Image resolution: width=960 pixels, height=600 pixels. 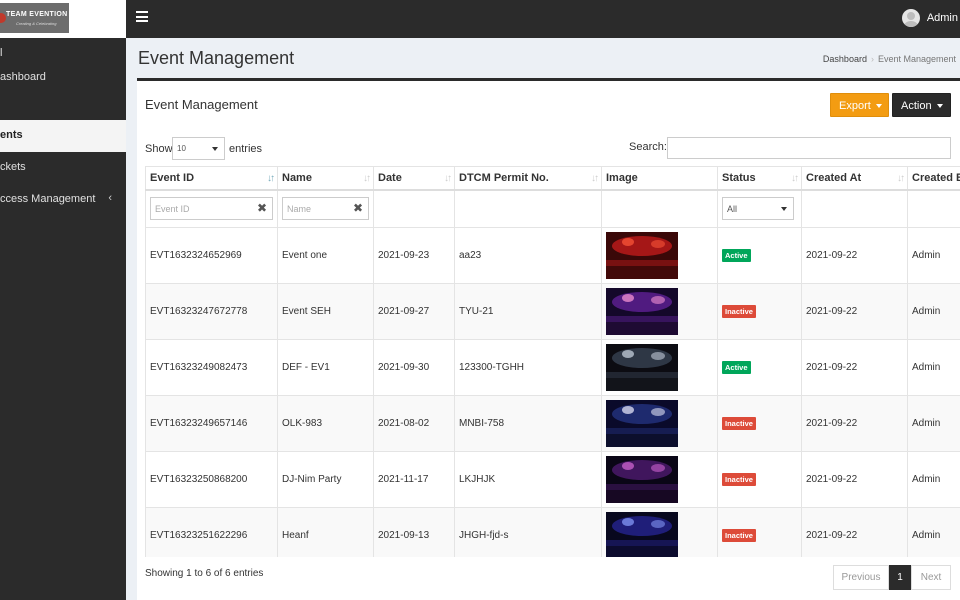 What do you see at coordinates (528, 367) in the screenshot?
I see `permit-cell: 123300-TGHH` at bounding box center [528, 367].